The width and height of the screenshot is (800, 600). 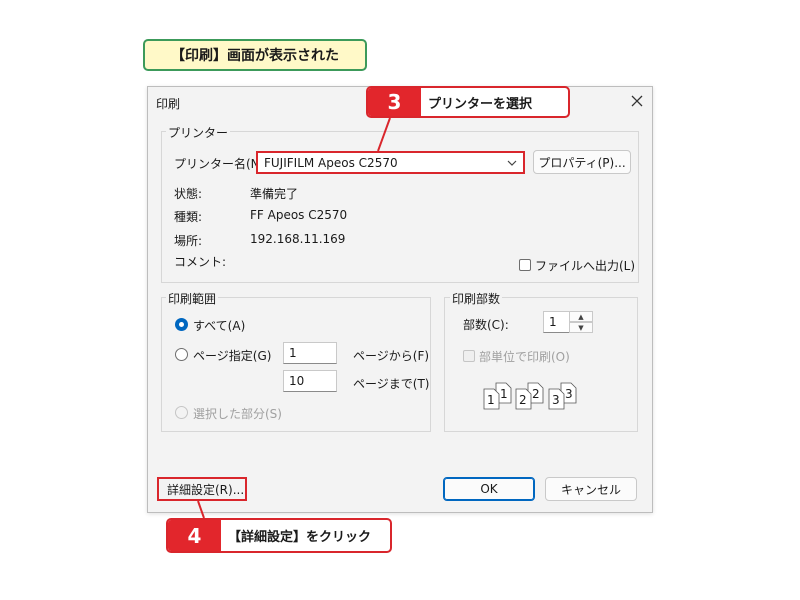 I want to click on callout-text: プリンターを選択, so click(x=480, y=104).